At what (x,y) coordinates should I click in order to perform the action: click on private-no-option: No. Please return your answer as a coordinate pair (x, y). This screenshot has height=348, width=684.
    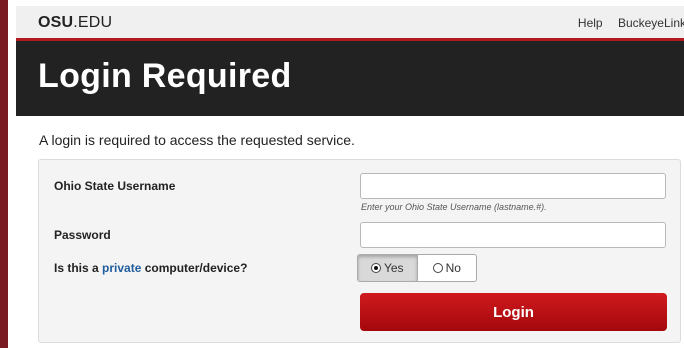
    Looking at the image, I should click on (447, 268).